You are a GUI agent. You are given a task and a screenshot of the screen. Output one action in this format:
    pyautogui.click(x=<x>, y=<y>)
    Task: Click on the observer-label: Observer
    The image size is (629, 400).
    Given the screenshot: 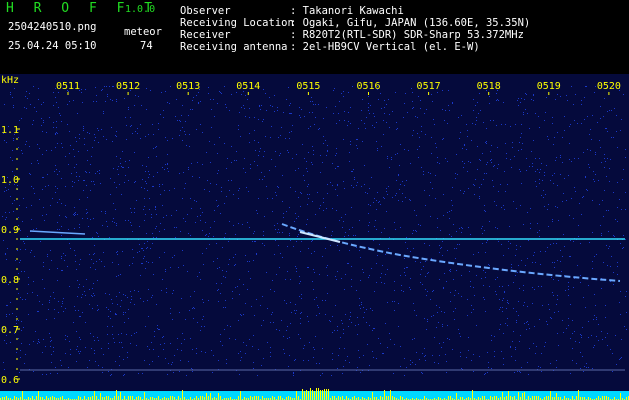 What is the action you would take?
    pyautogui.click(x=205, y=11)
    